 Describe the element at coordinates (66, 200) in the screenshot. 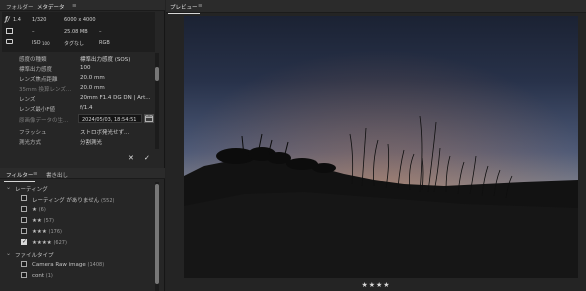

I see `filter-label: レーティング がありません` at that location.